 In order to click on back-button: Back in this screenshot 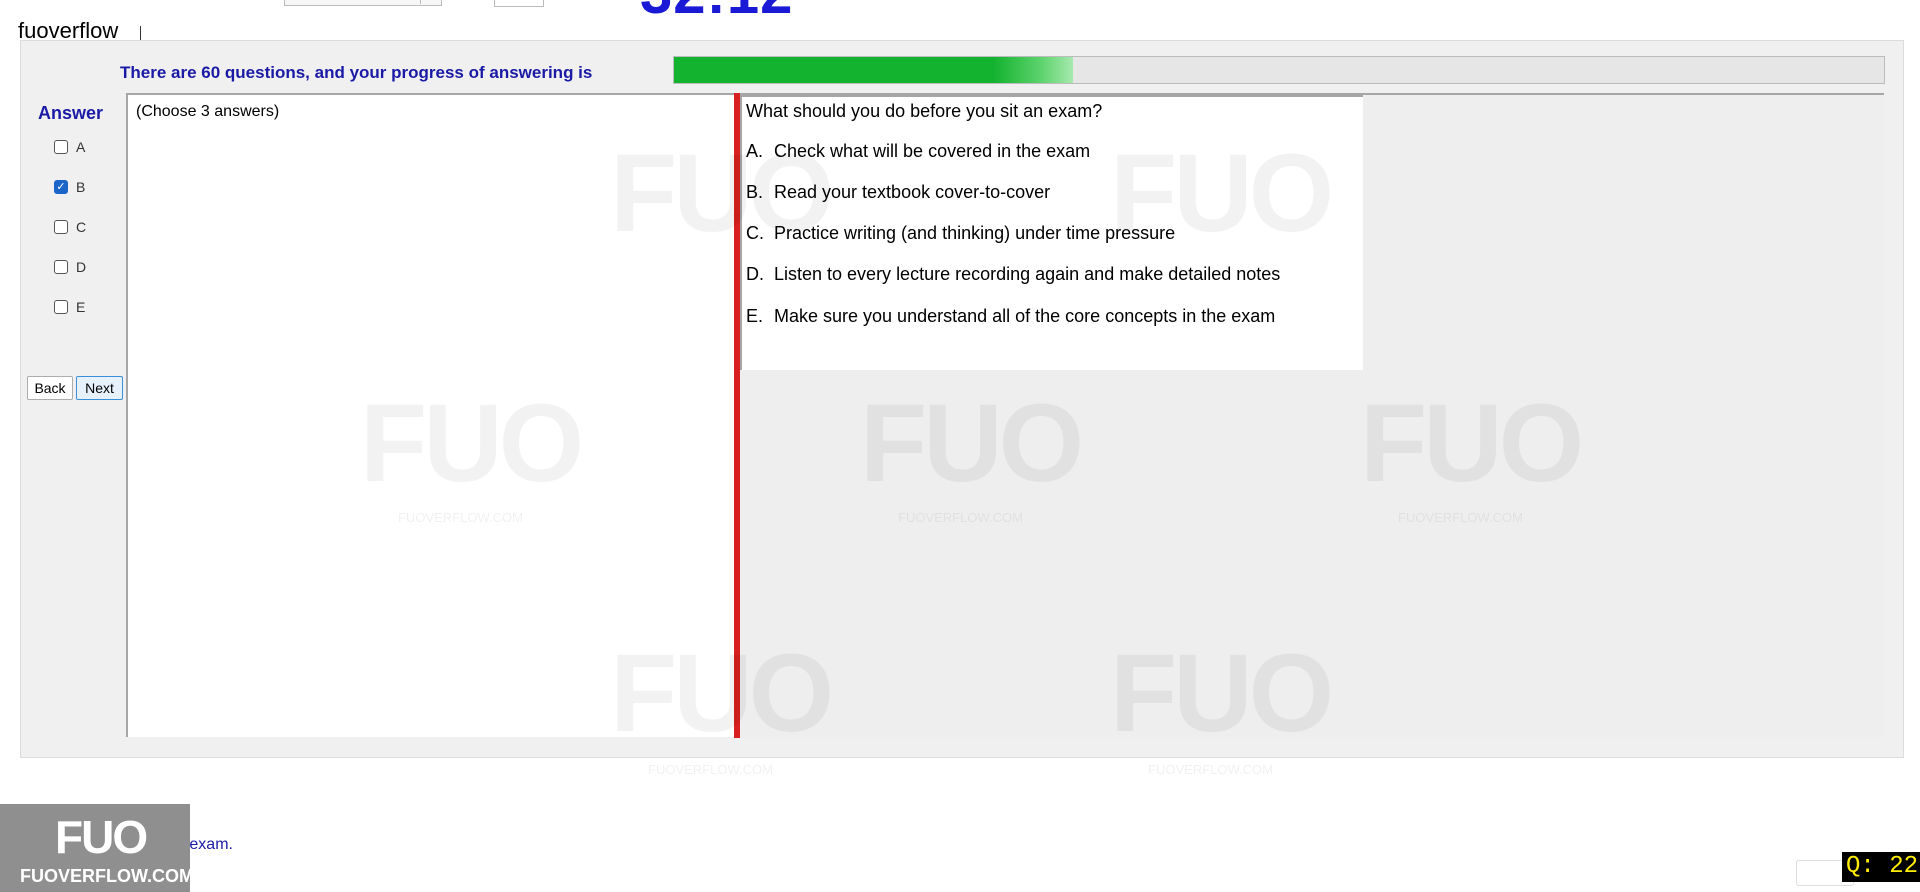, I will do `click(50, 388)`.